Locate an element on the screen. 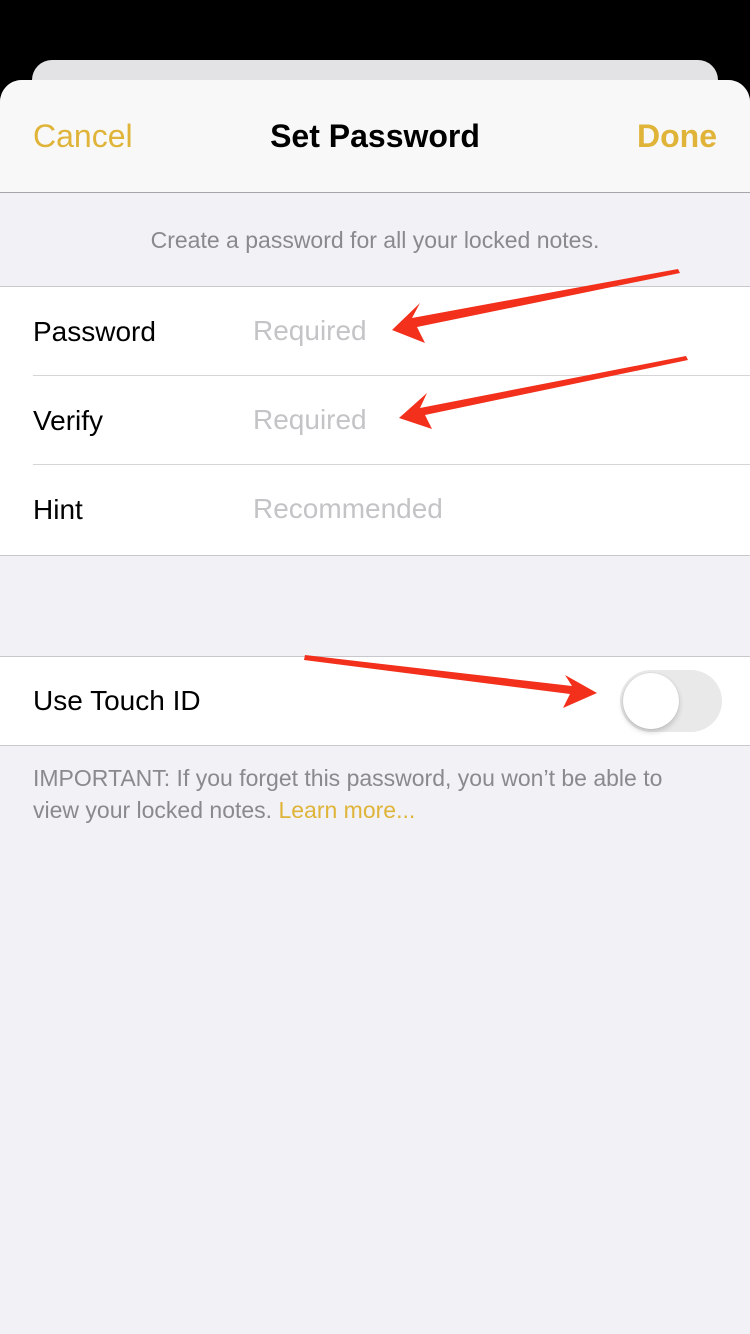 This screenshot has height=1334, width=750. touch-id-row: Use Touch ID is located at coordinates (375, 701).